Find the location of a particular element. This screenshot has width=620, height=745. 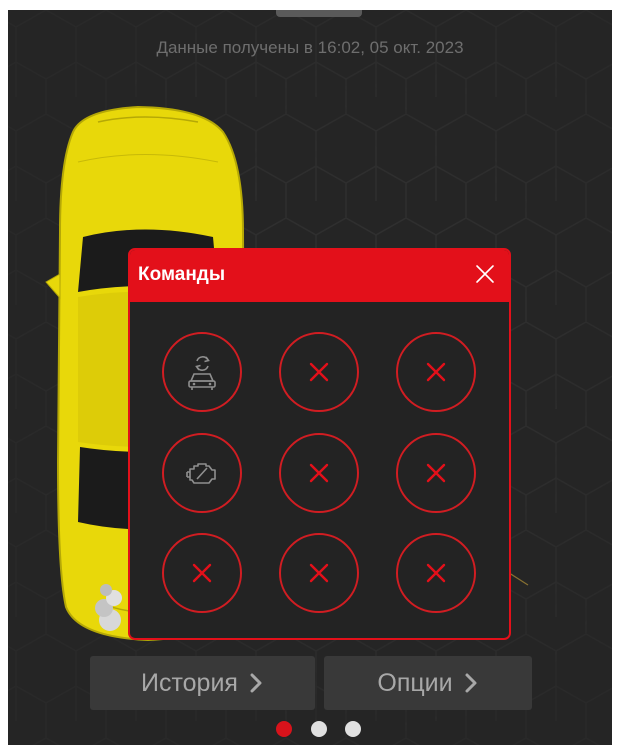

drag-handle is located at coordinates (319, 13).